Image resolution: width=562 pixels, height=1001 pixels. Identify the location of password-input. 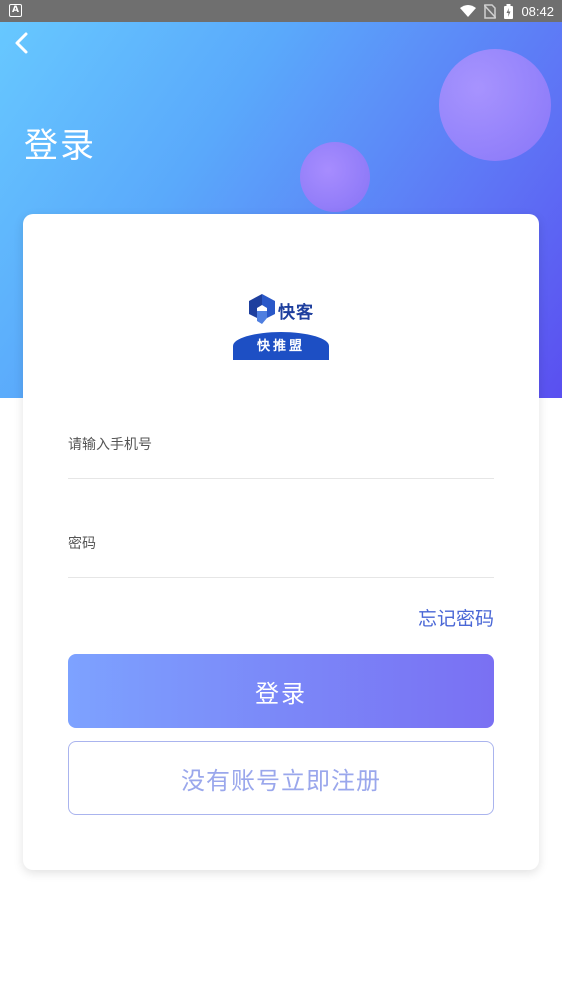
(281, 544).